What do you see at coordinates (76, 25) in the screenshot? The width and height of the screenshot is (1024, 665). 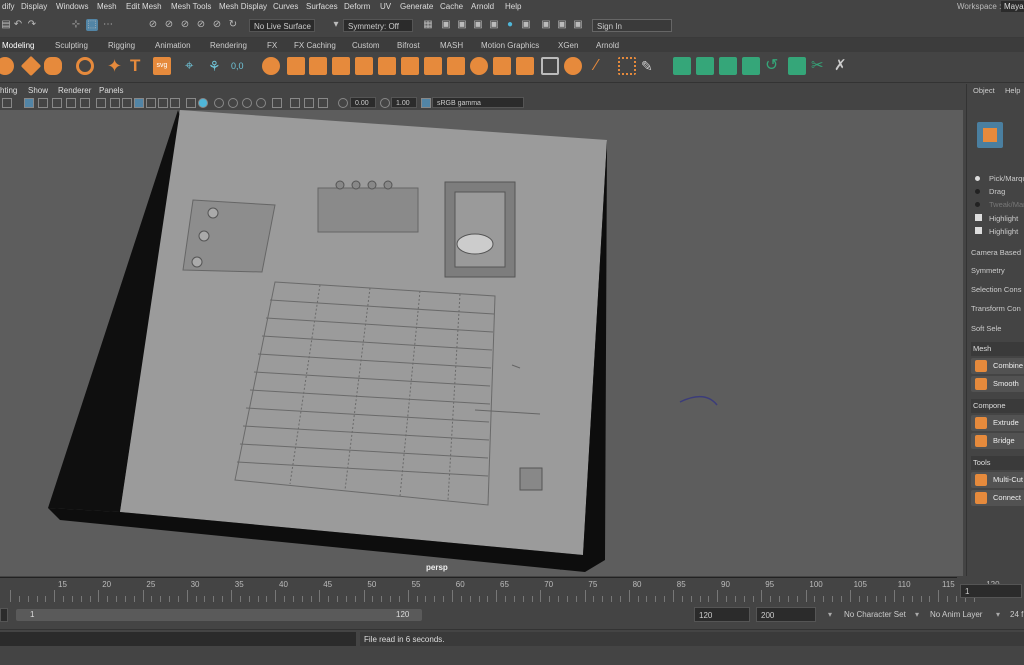 I see `select-hierarchy-icon: ⊹` at bounding box center [76, 25].